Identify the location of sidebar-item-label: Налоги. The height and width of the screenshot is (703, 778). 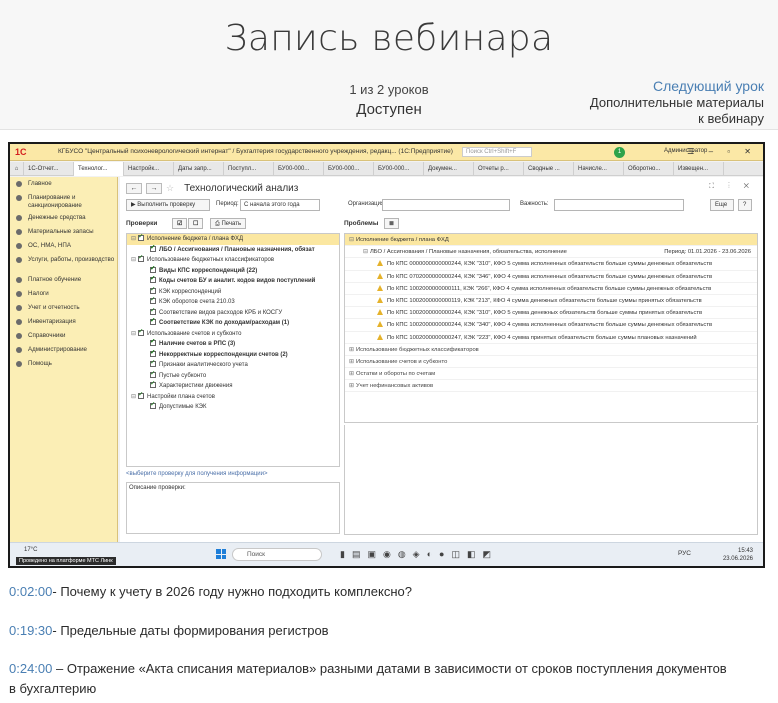
(38, 293).